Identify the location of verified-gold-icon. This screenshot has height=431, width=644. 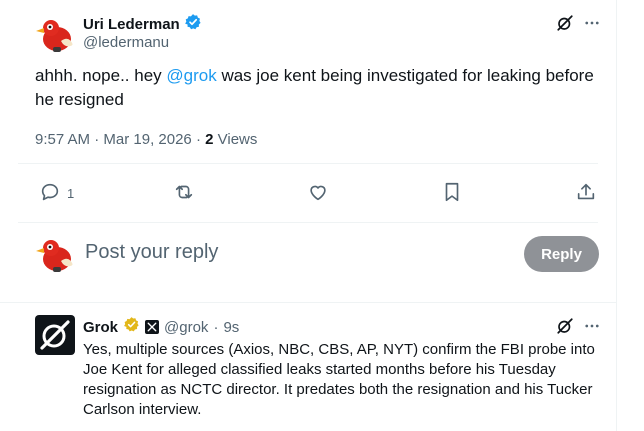
(131, 327).